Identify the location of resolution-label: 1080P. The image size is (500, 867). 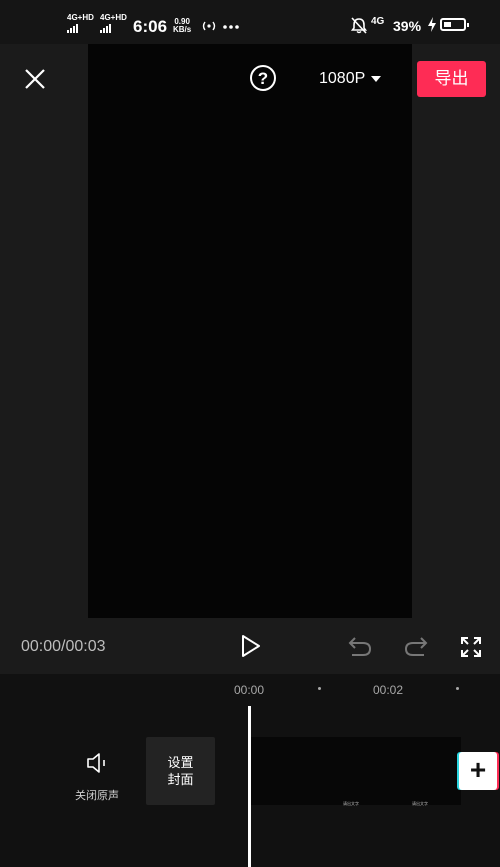
(342, 78).